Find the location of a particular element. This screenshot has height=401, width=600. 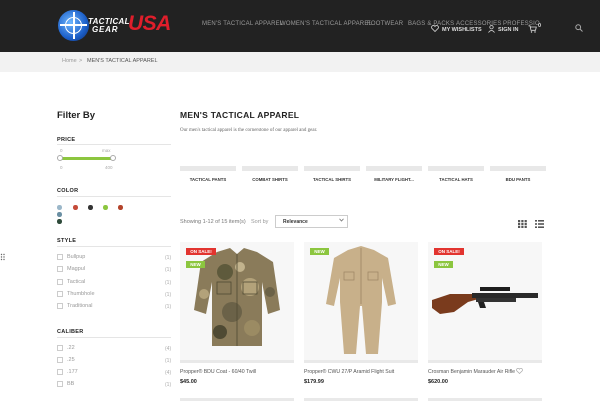

logo-text-gear: GEAR is located at coordinates (105, 29).